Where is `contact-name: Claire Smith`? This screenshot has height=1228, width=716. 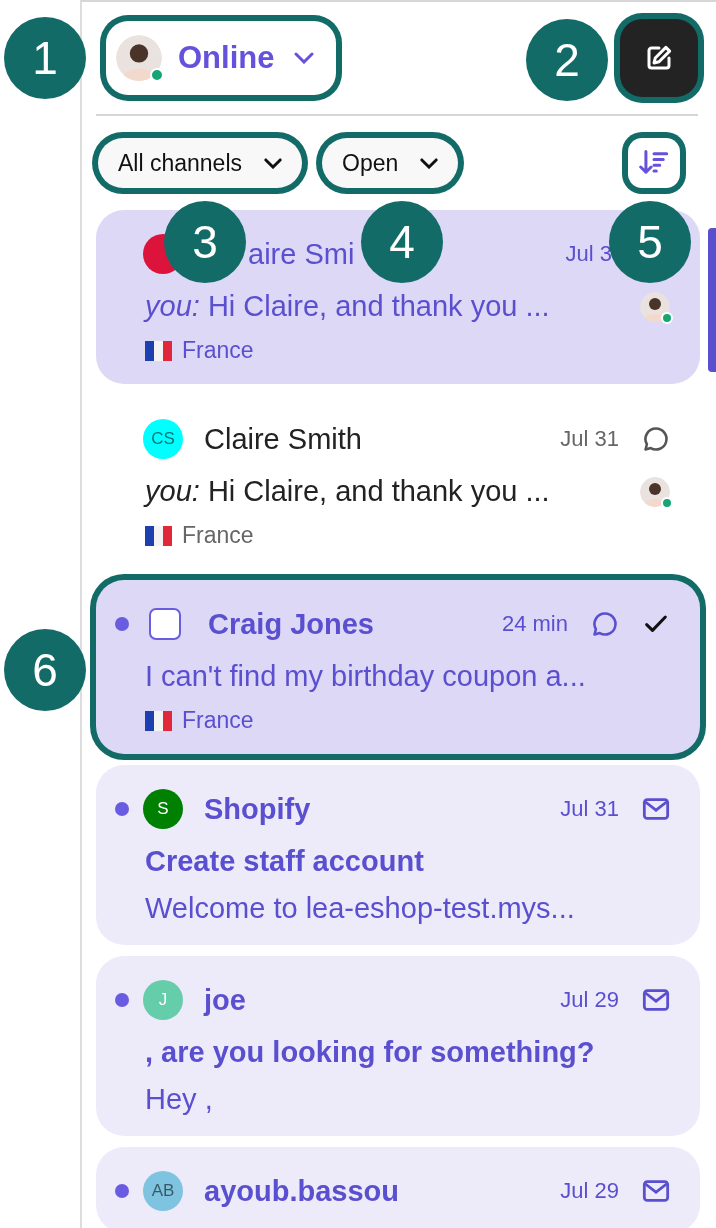 contact-name: Claire Smith is located at coordinates (283, 439).